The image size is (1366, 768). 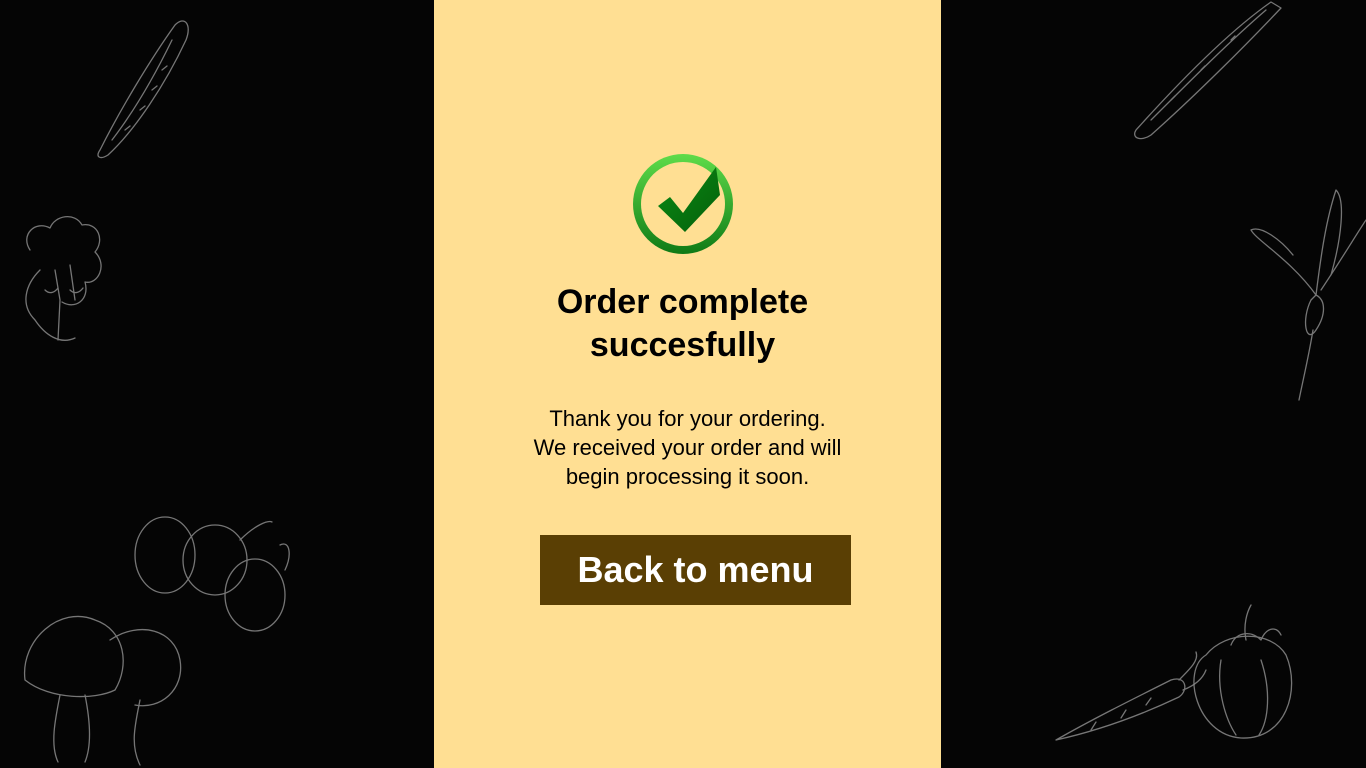 What do you see at coordinates (687, 476) in the screenshot?
I see `message-line-3: begin processing it soon.` at bounding box center [687, 476].